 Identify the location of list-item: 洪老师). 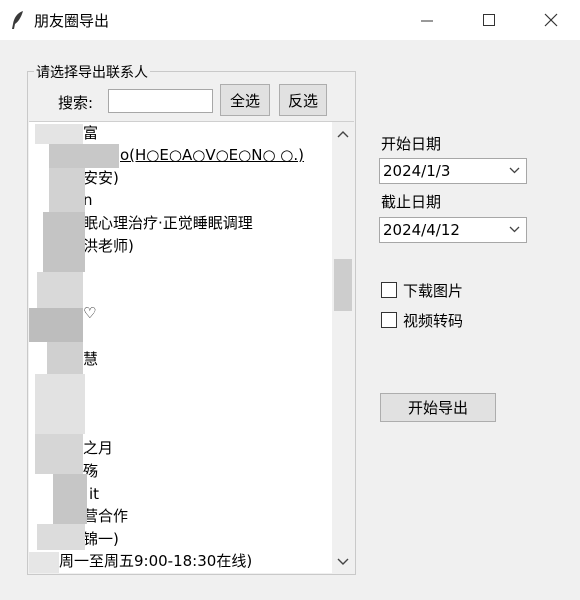
(108, 246).